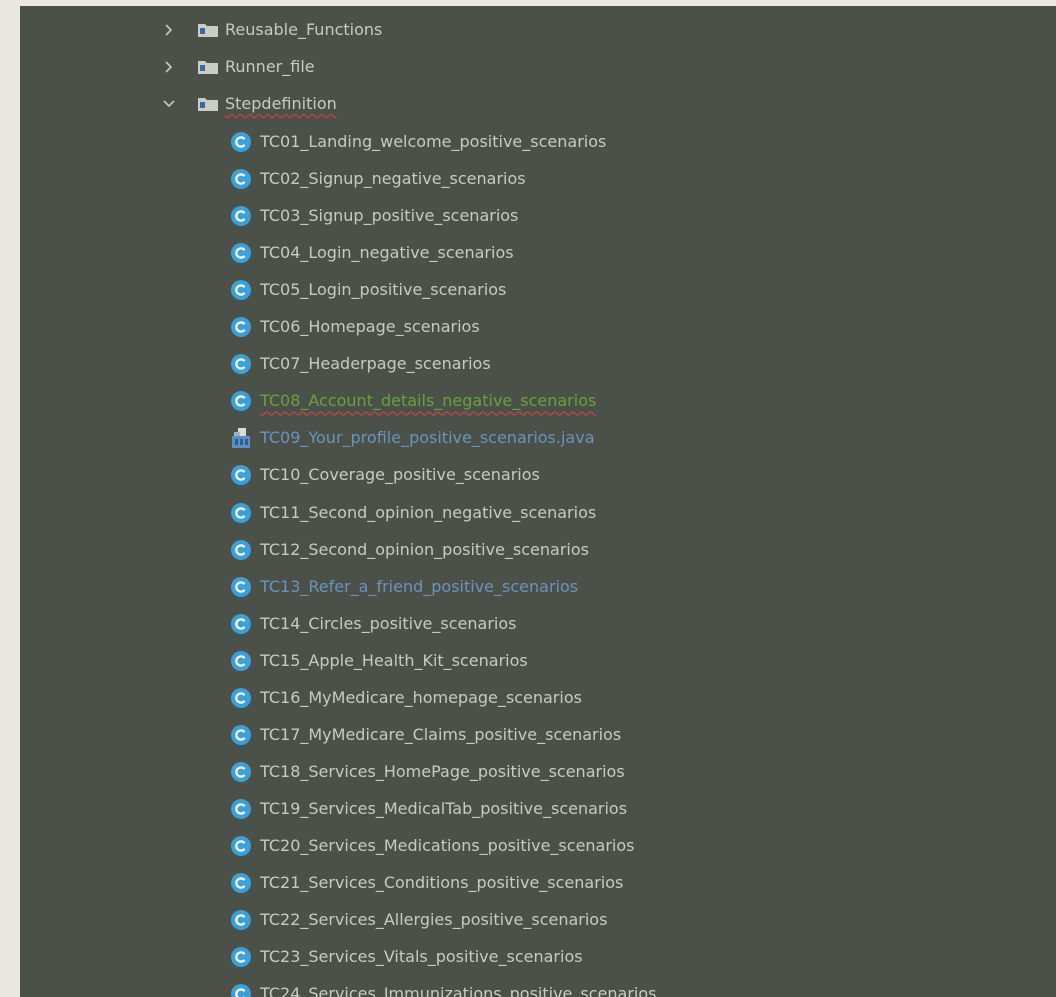 This screenshot has width=1056, height=997. I want to click on tree-folder-label: Runner_file, so click(270, 66).